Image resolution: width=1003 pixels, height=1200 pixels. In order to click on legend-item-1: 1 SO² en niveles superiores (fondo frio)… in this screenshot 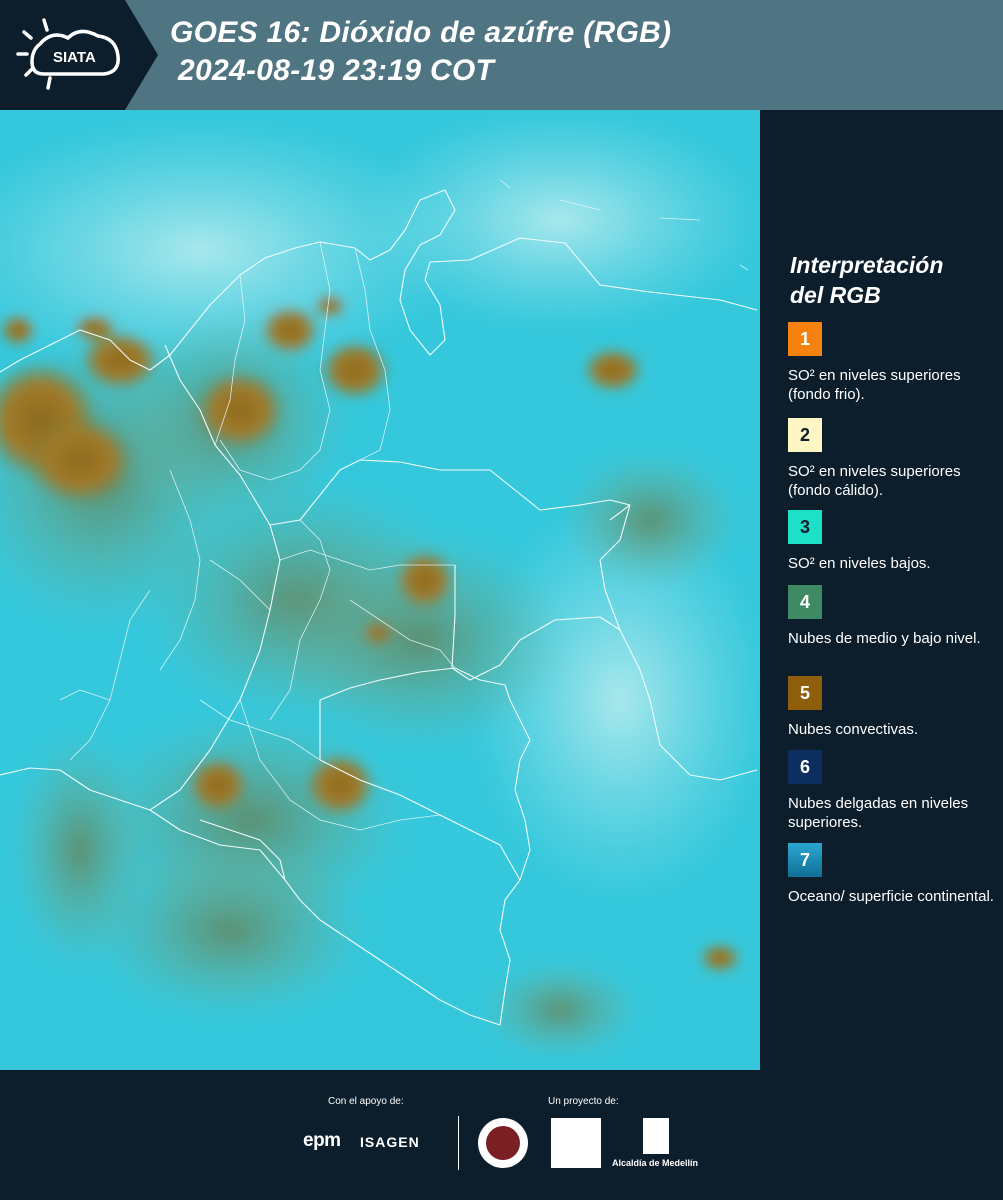, I will do `click(893, 363)`.